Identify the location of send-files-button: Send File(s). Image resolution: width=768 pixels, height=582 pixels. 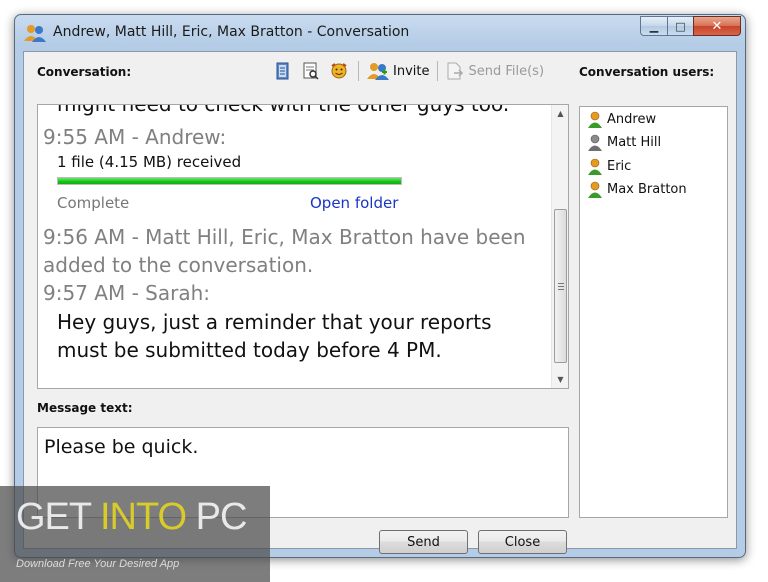
(495, 71).